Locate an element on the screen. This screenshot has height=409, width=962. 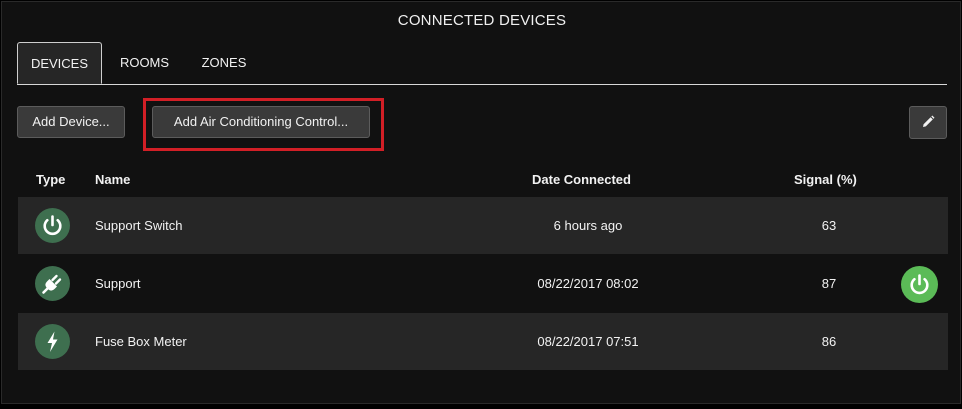
edit-button is located at coordinates (928, 122).